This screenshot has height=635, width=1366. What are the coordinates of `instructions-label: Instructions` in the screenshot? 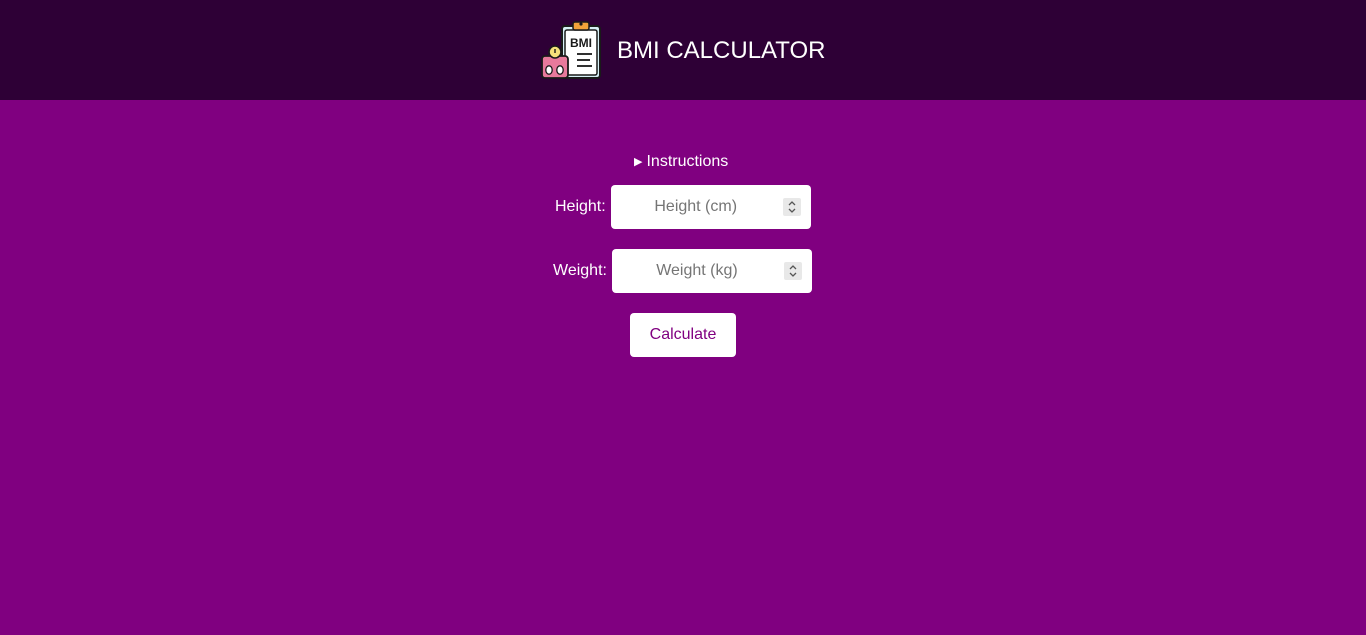 It's located at (687, 161).